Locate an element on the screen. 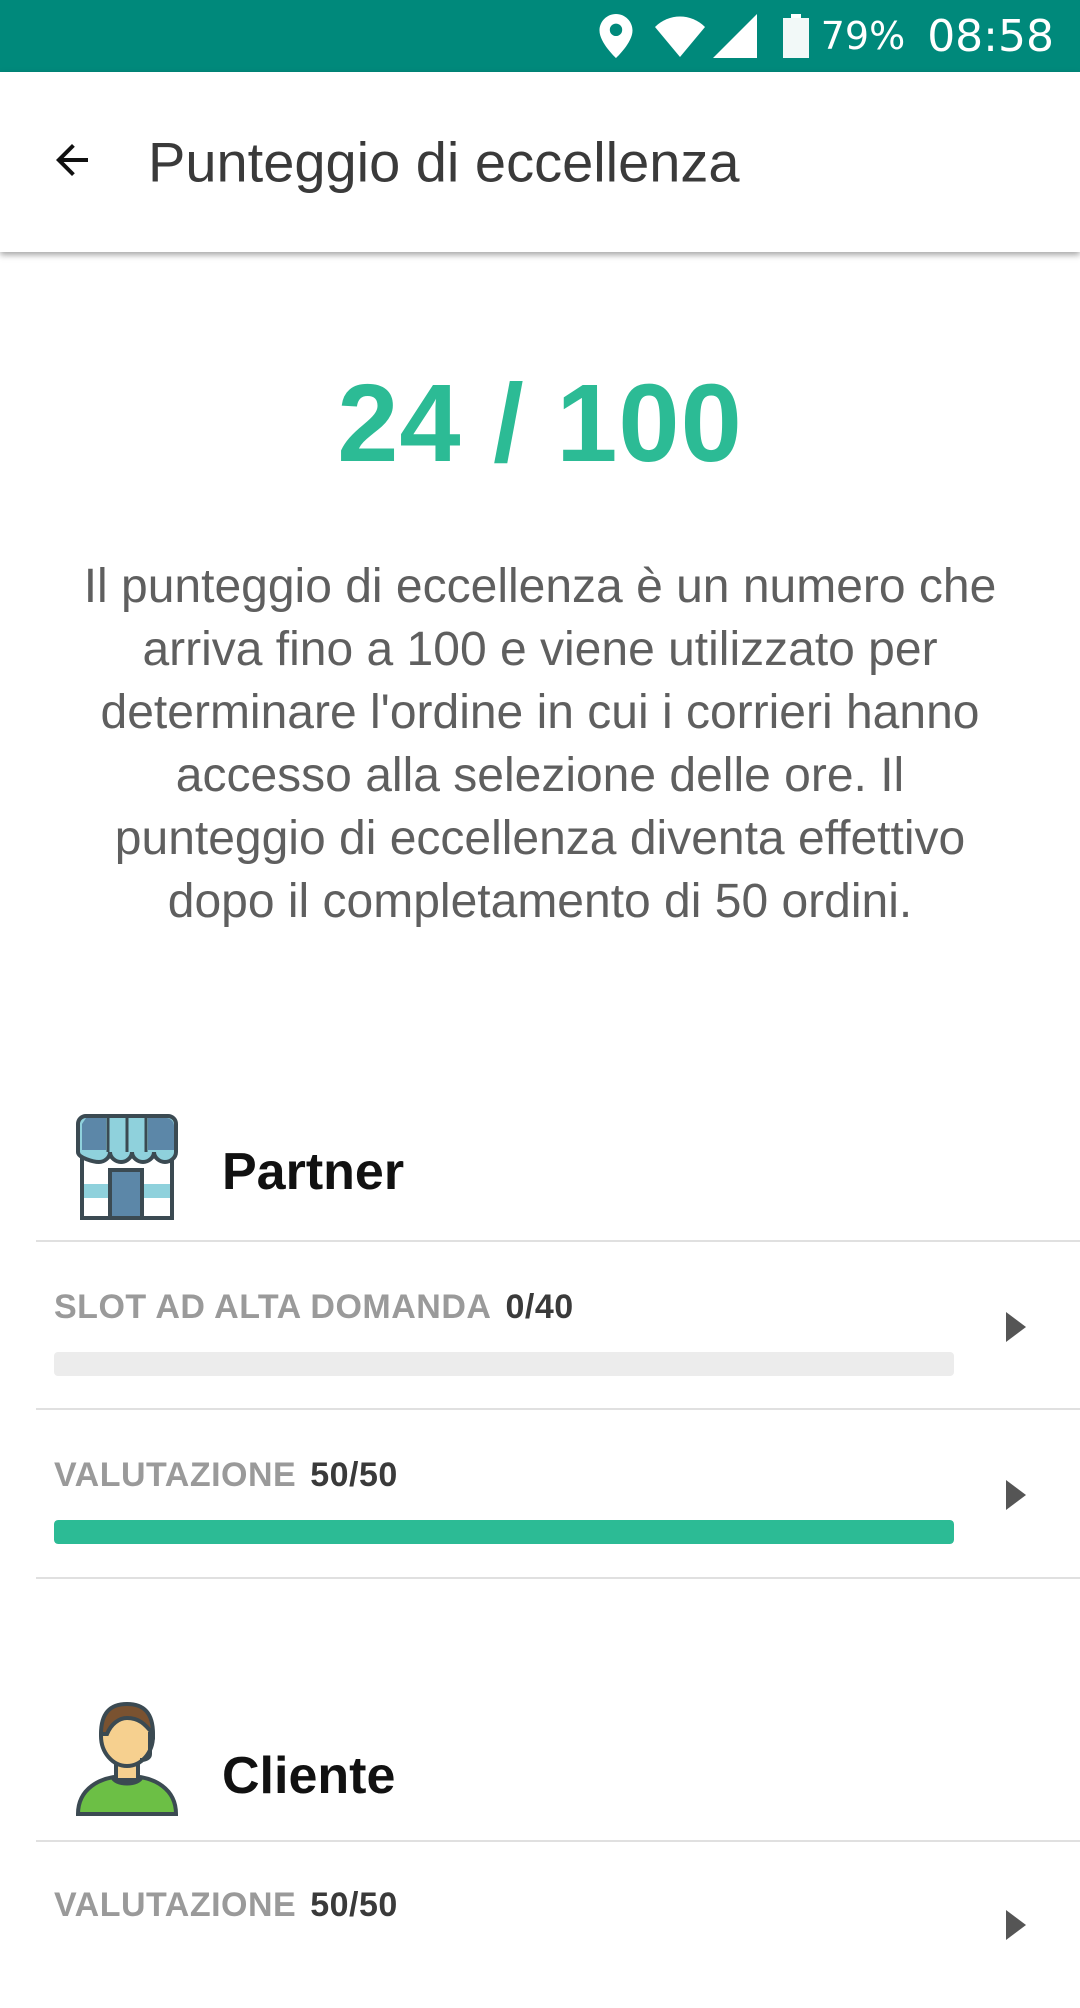 This screenshot has width=1080, height=2008. excellence-score: 24 / 100 is located at coordinates (540, 423).